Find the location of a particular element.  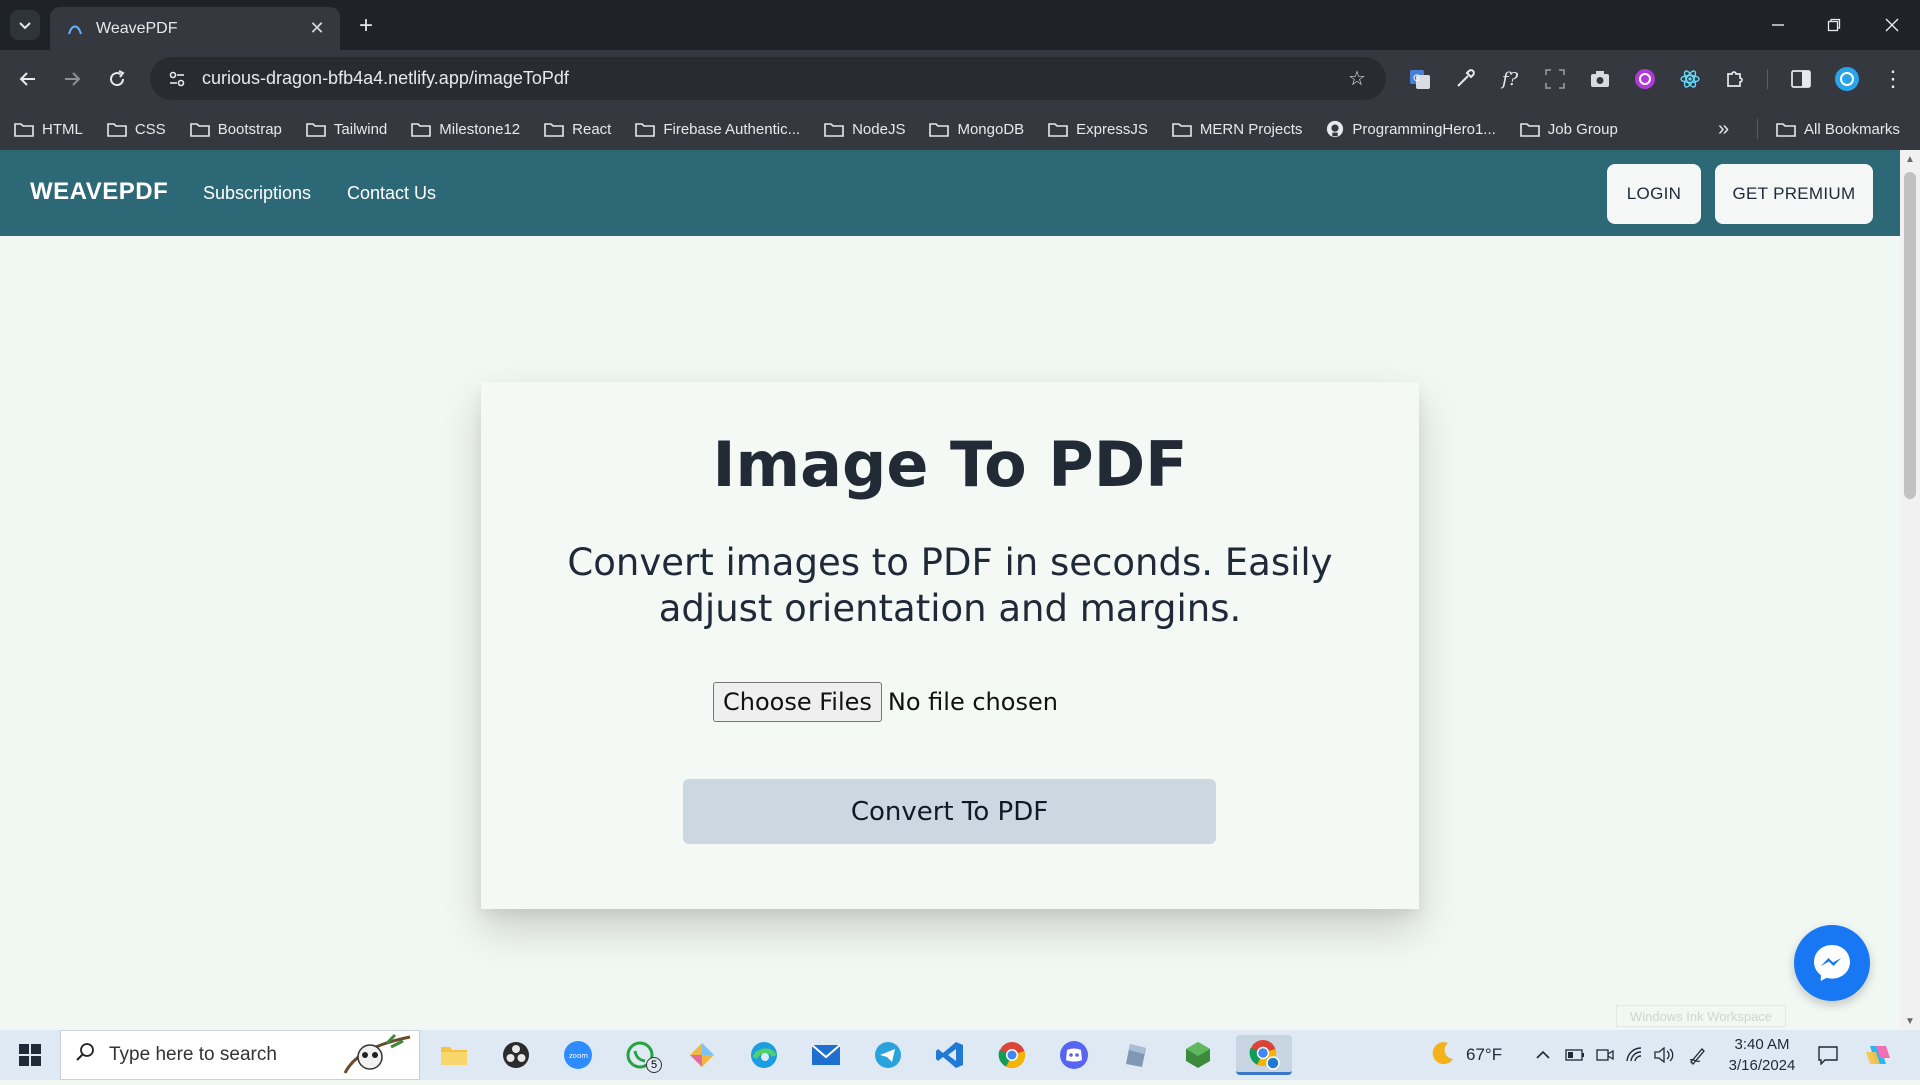

messenger-icon is located at coordinates (1832, 963).